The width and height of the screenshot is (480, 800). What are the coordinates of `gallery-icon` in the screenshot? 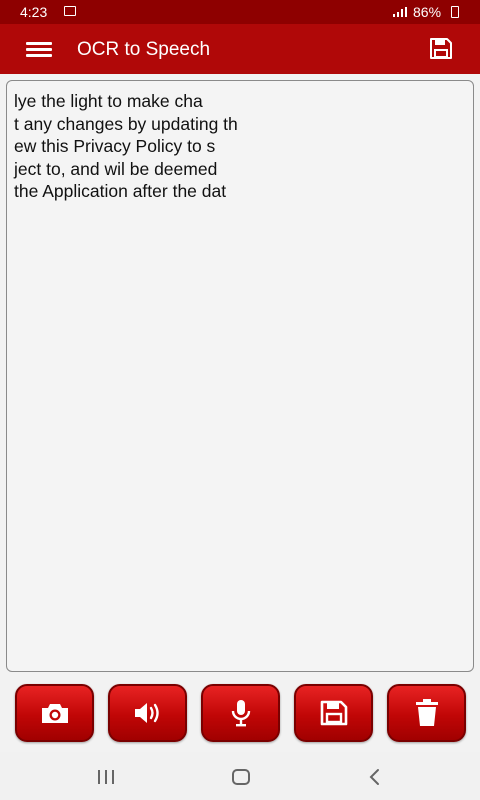 It's located at (70, 11).